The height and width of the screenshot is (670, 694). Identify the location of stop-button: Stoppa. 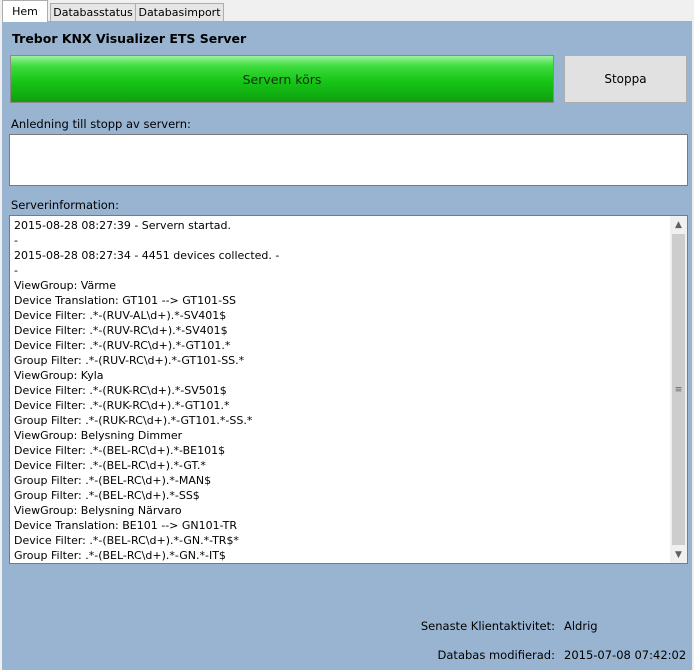
(625, 79).